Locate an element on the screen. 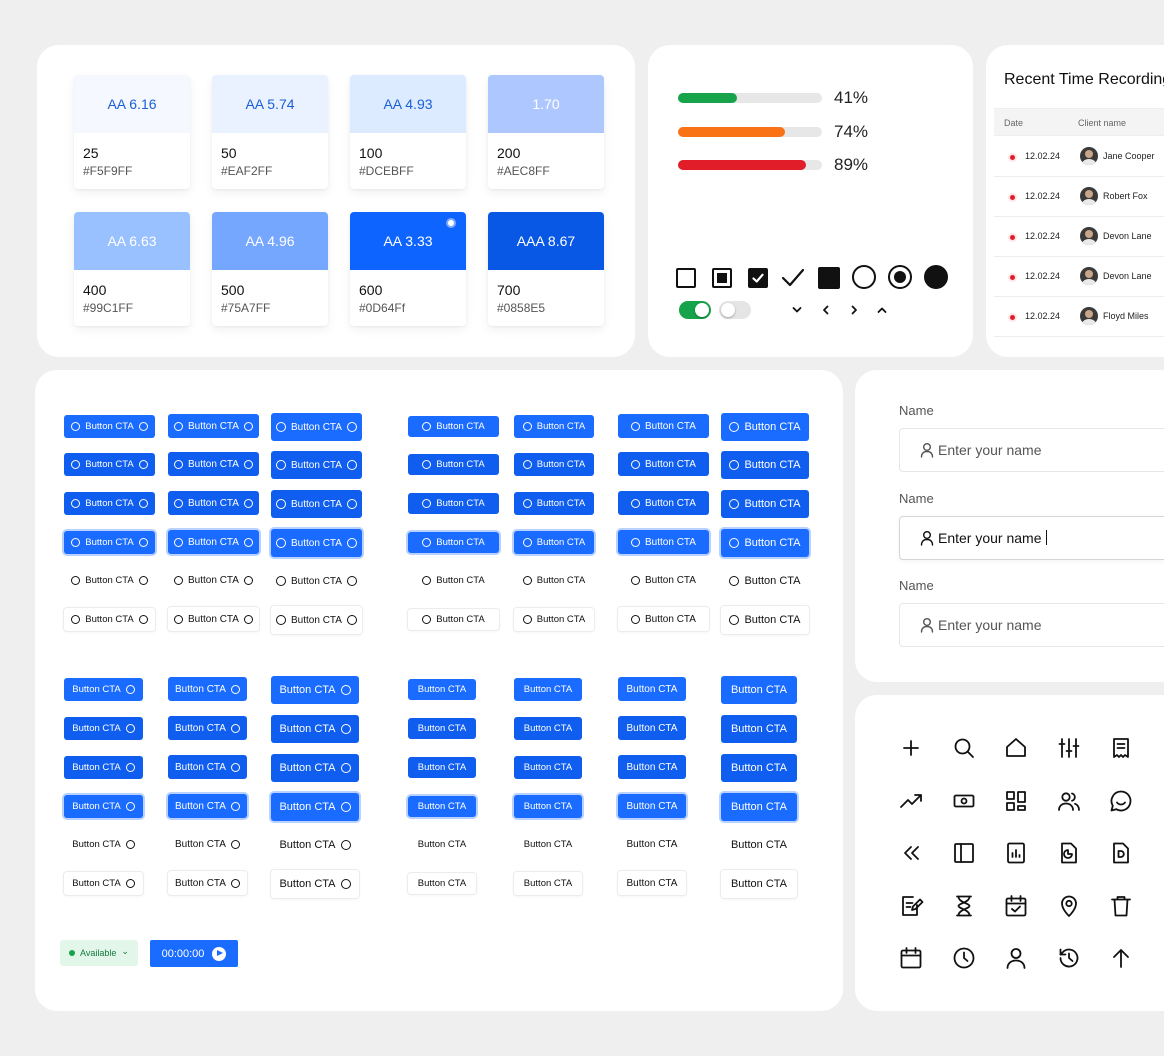 The width and height of the screenshot is (1164, 1056). table-row: 12.02.24 Jane Cooper is located at coordinates (1079, 157).